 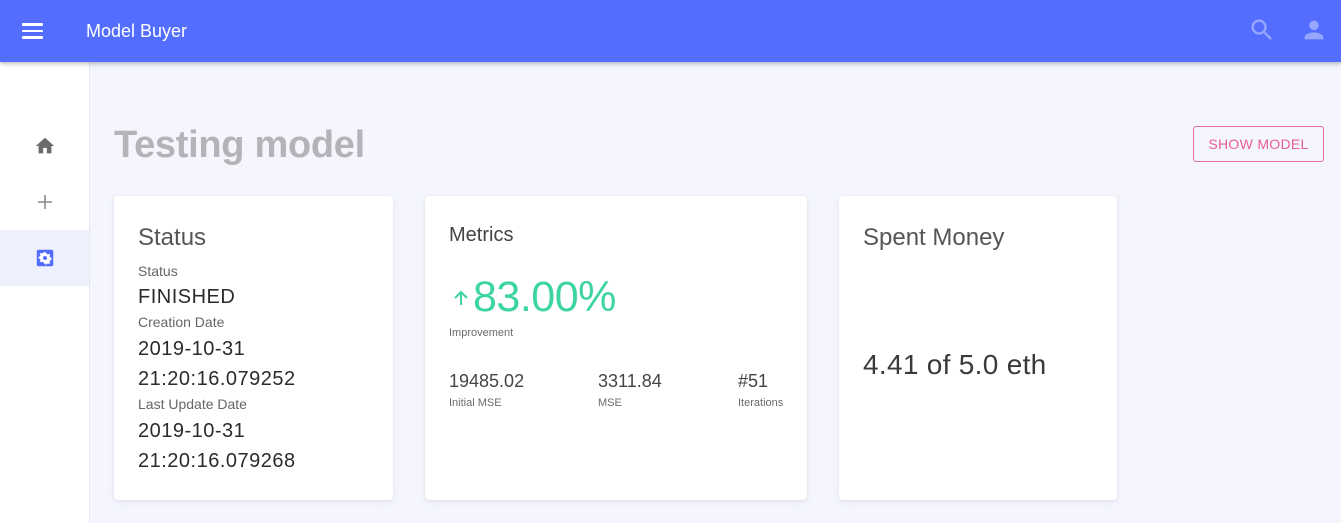 What do you see at coordinates (32, 31) in the screenshot?
I see `menu-icon` at bounding box center [32, 31].